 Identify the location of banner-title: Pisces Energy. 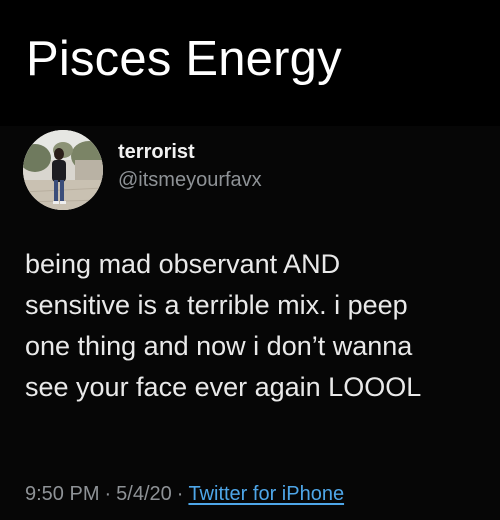
(184, 59).